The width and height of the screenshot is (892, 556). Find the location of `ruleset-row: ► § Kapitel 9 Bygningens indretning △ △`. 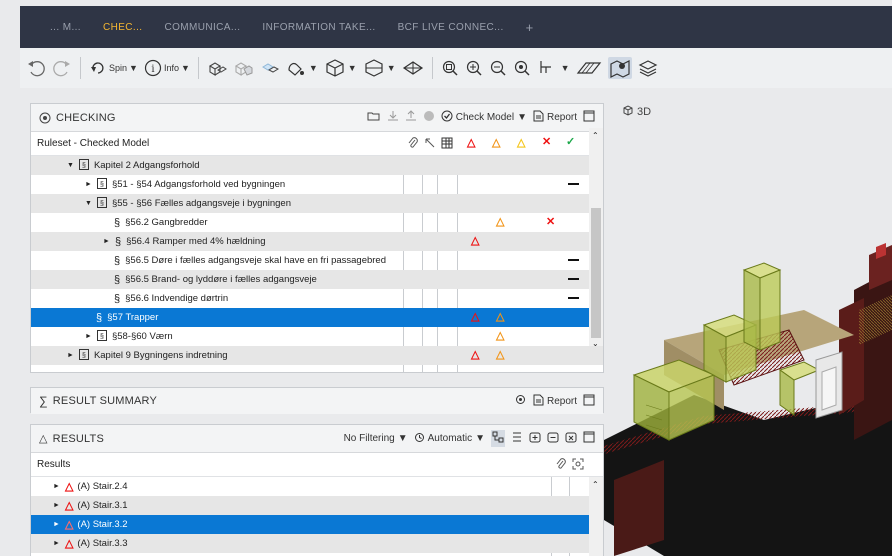

ruleset-row: ► § Kapitel 9 Bygningens indretning △ △ is located at coordinates (317, 355).